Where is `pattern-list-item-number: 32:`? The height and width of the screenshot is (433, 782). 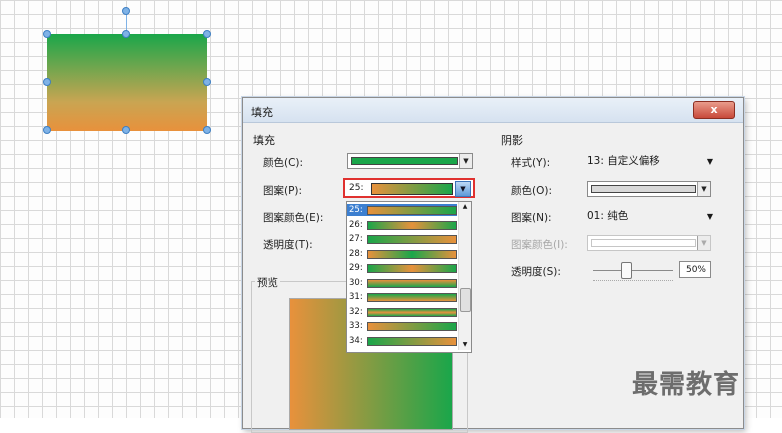
pattern-list-item-number: 32: is located at coordinates (356, 311).